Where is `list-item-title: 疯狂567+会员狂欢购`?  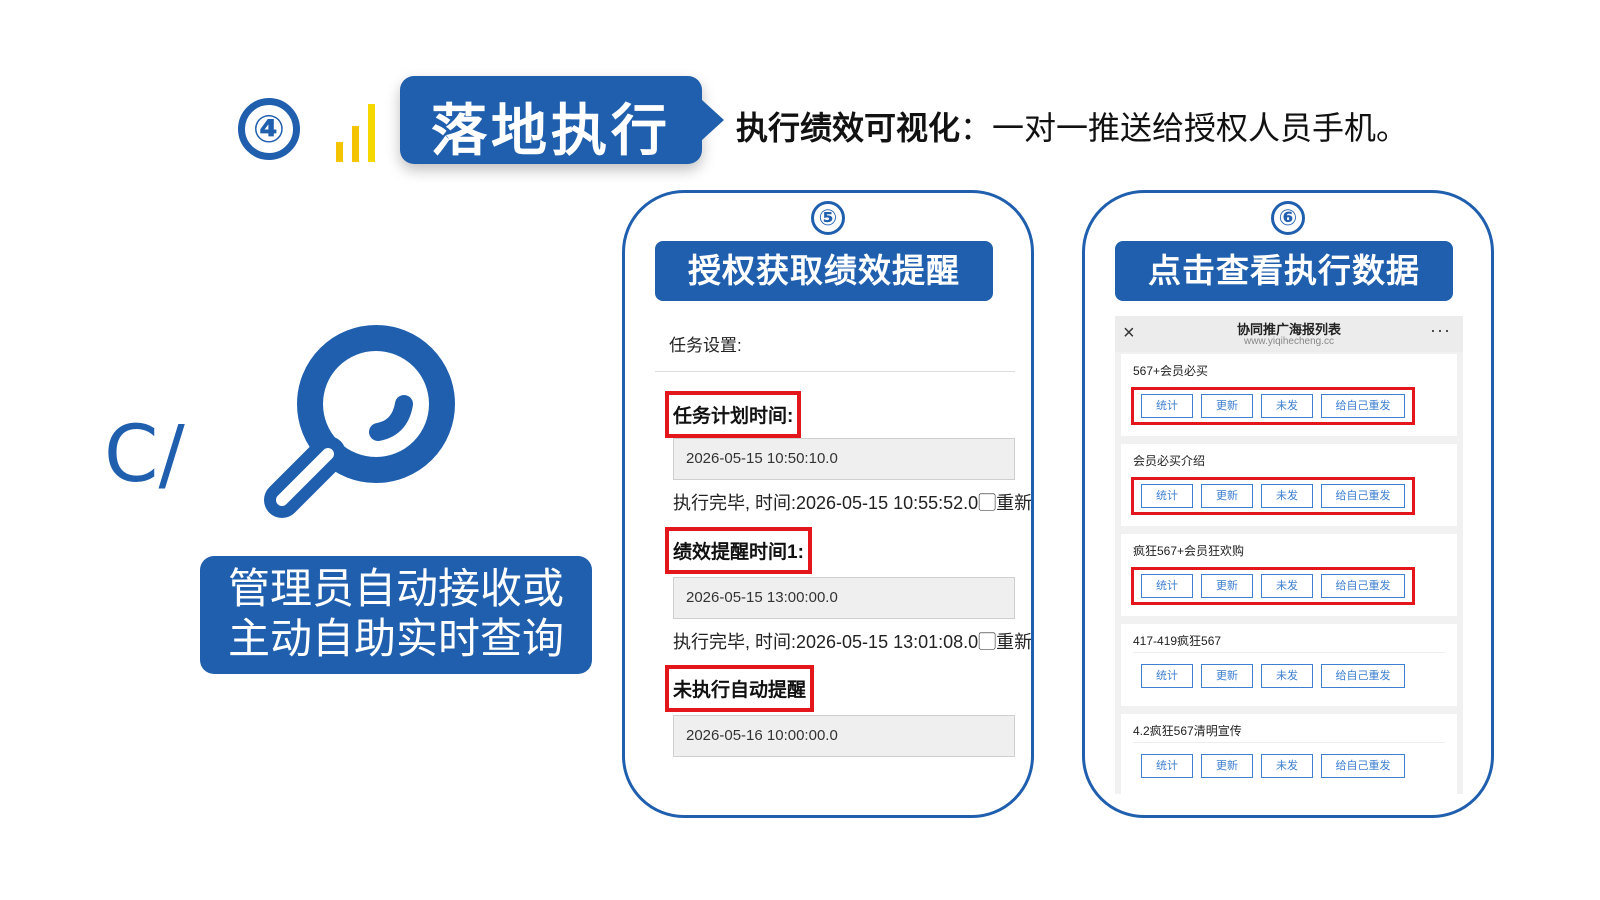 list-item-title: 疯狂567+会员狂欢购 is located at coordinates (1189, 551).